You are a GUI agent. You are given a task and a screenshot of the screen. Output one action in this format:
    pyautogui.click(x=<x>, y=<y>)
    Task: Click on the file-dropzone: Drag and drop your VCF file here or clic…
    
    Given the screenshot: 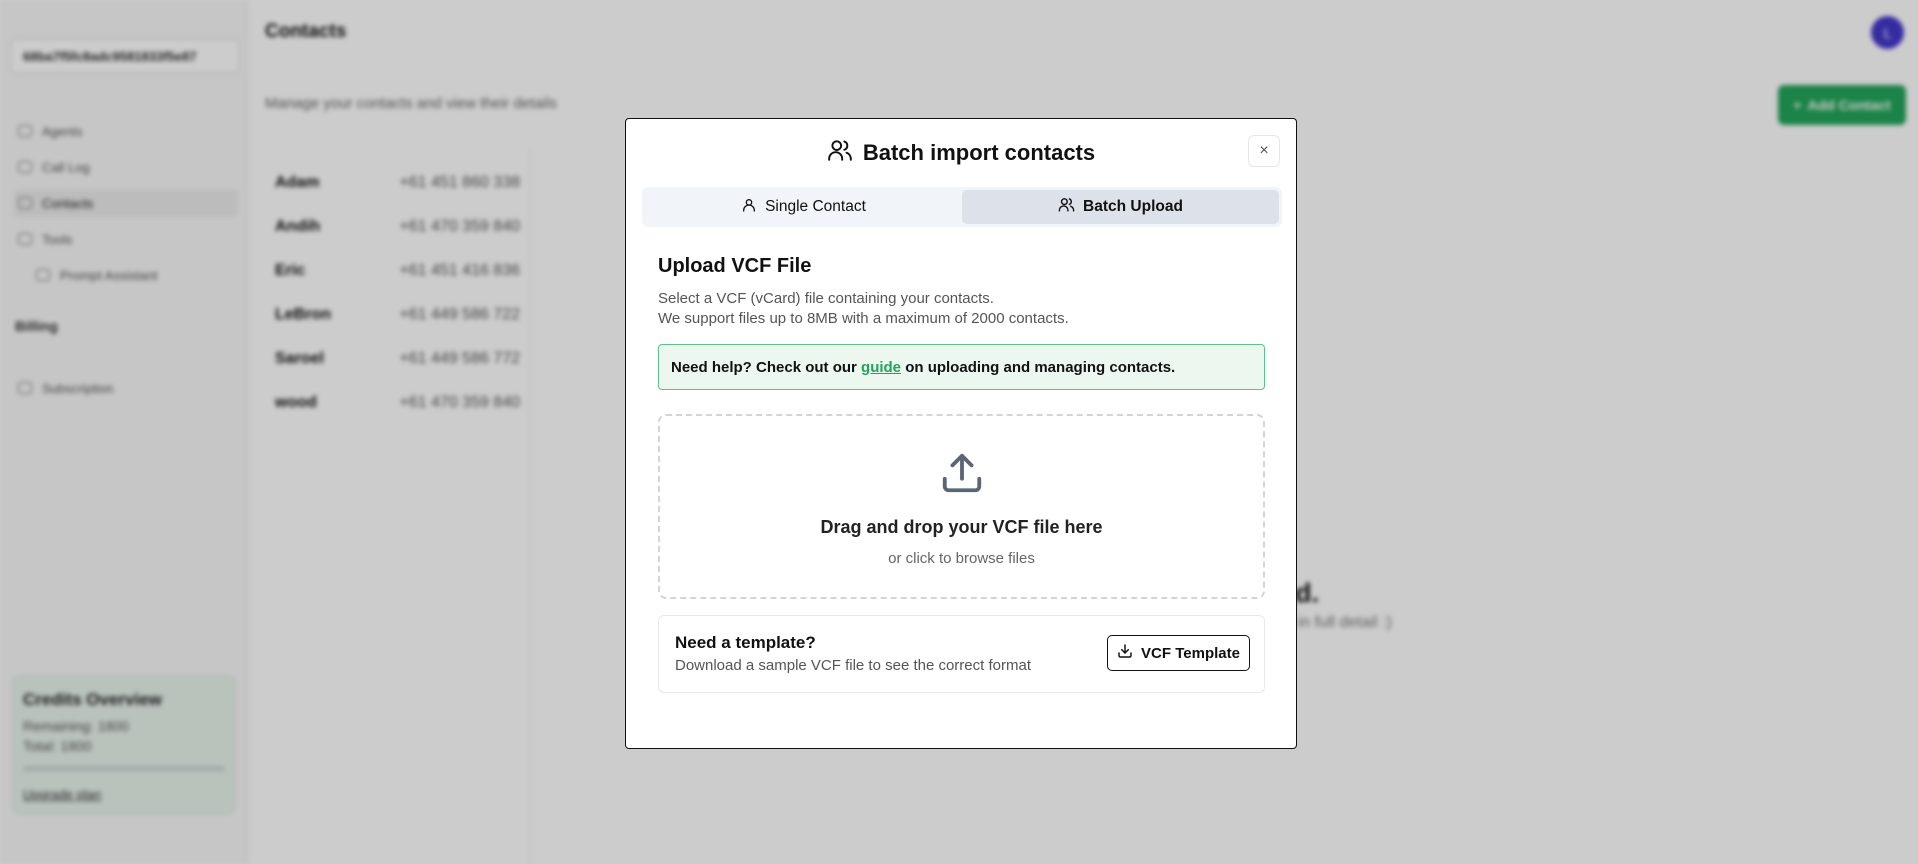 What is the action you would take?
    pyautogui.click(x=961, y=506)
    